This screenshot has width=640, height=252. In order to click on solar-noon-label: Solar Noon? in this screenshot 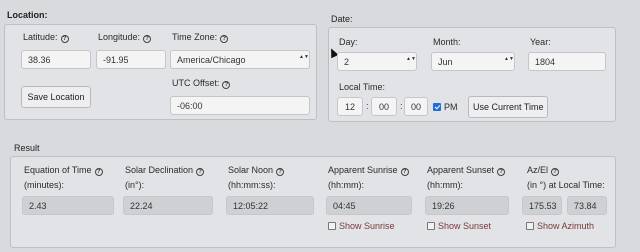, I will do `click(256, 170)`.